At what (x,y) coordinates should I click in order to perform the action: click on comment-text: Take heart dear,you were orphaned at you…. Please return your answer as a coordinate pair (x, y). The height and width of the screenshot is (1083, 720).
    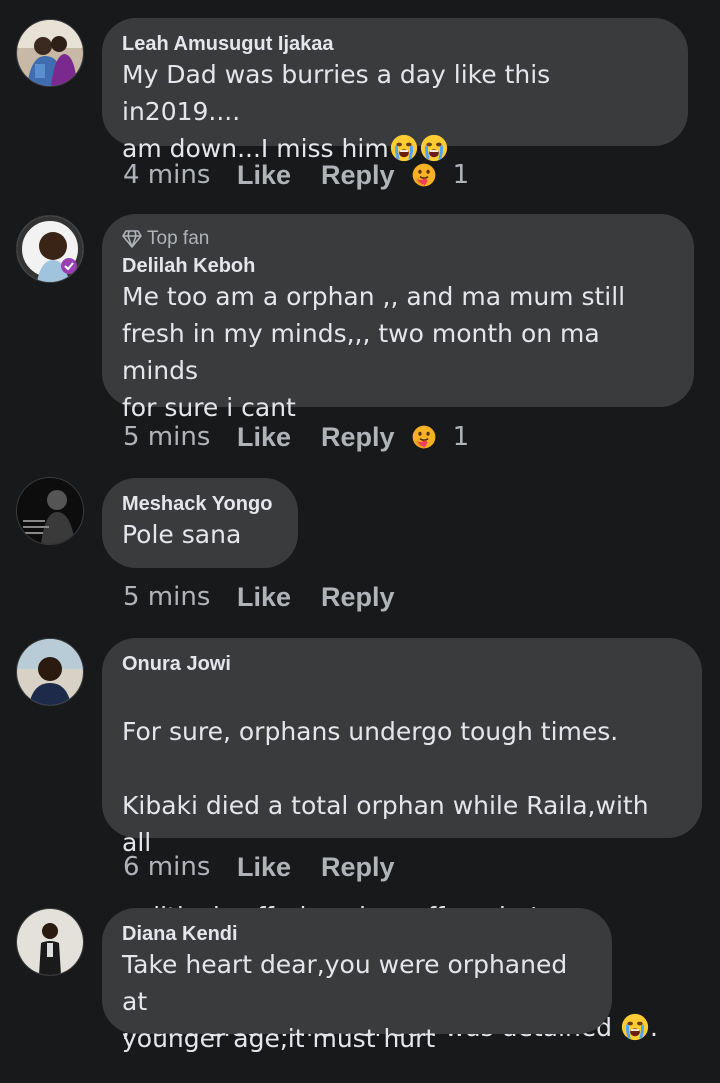
    Looking at the image, I should click on (345, 1001).